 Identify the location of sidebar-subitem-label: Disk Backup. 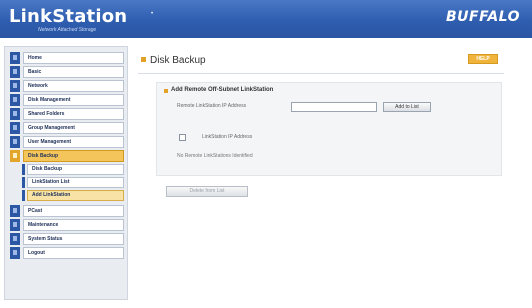
(75, 169).